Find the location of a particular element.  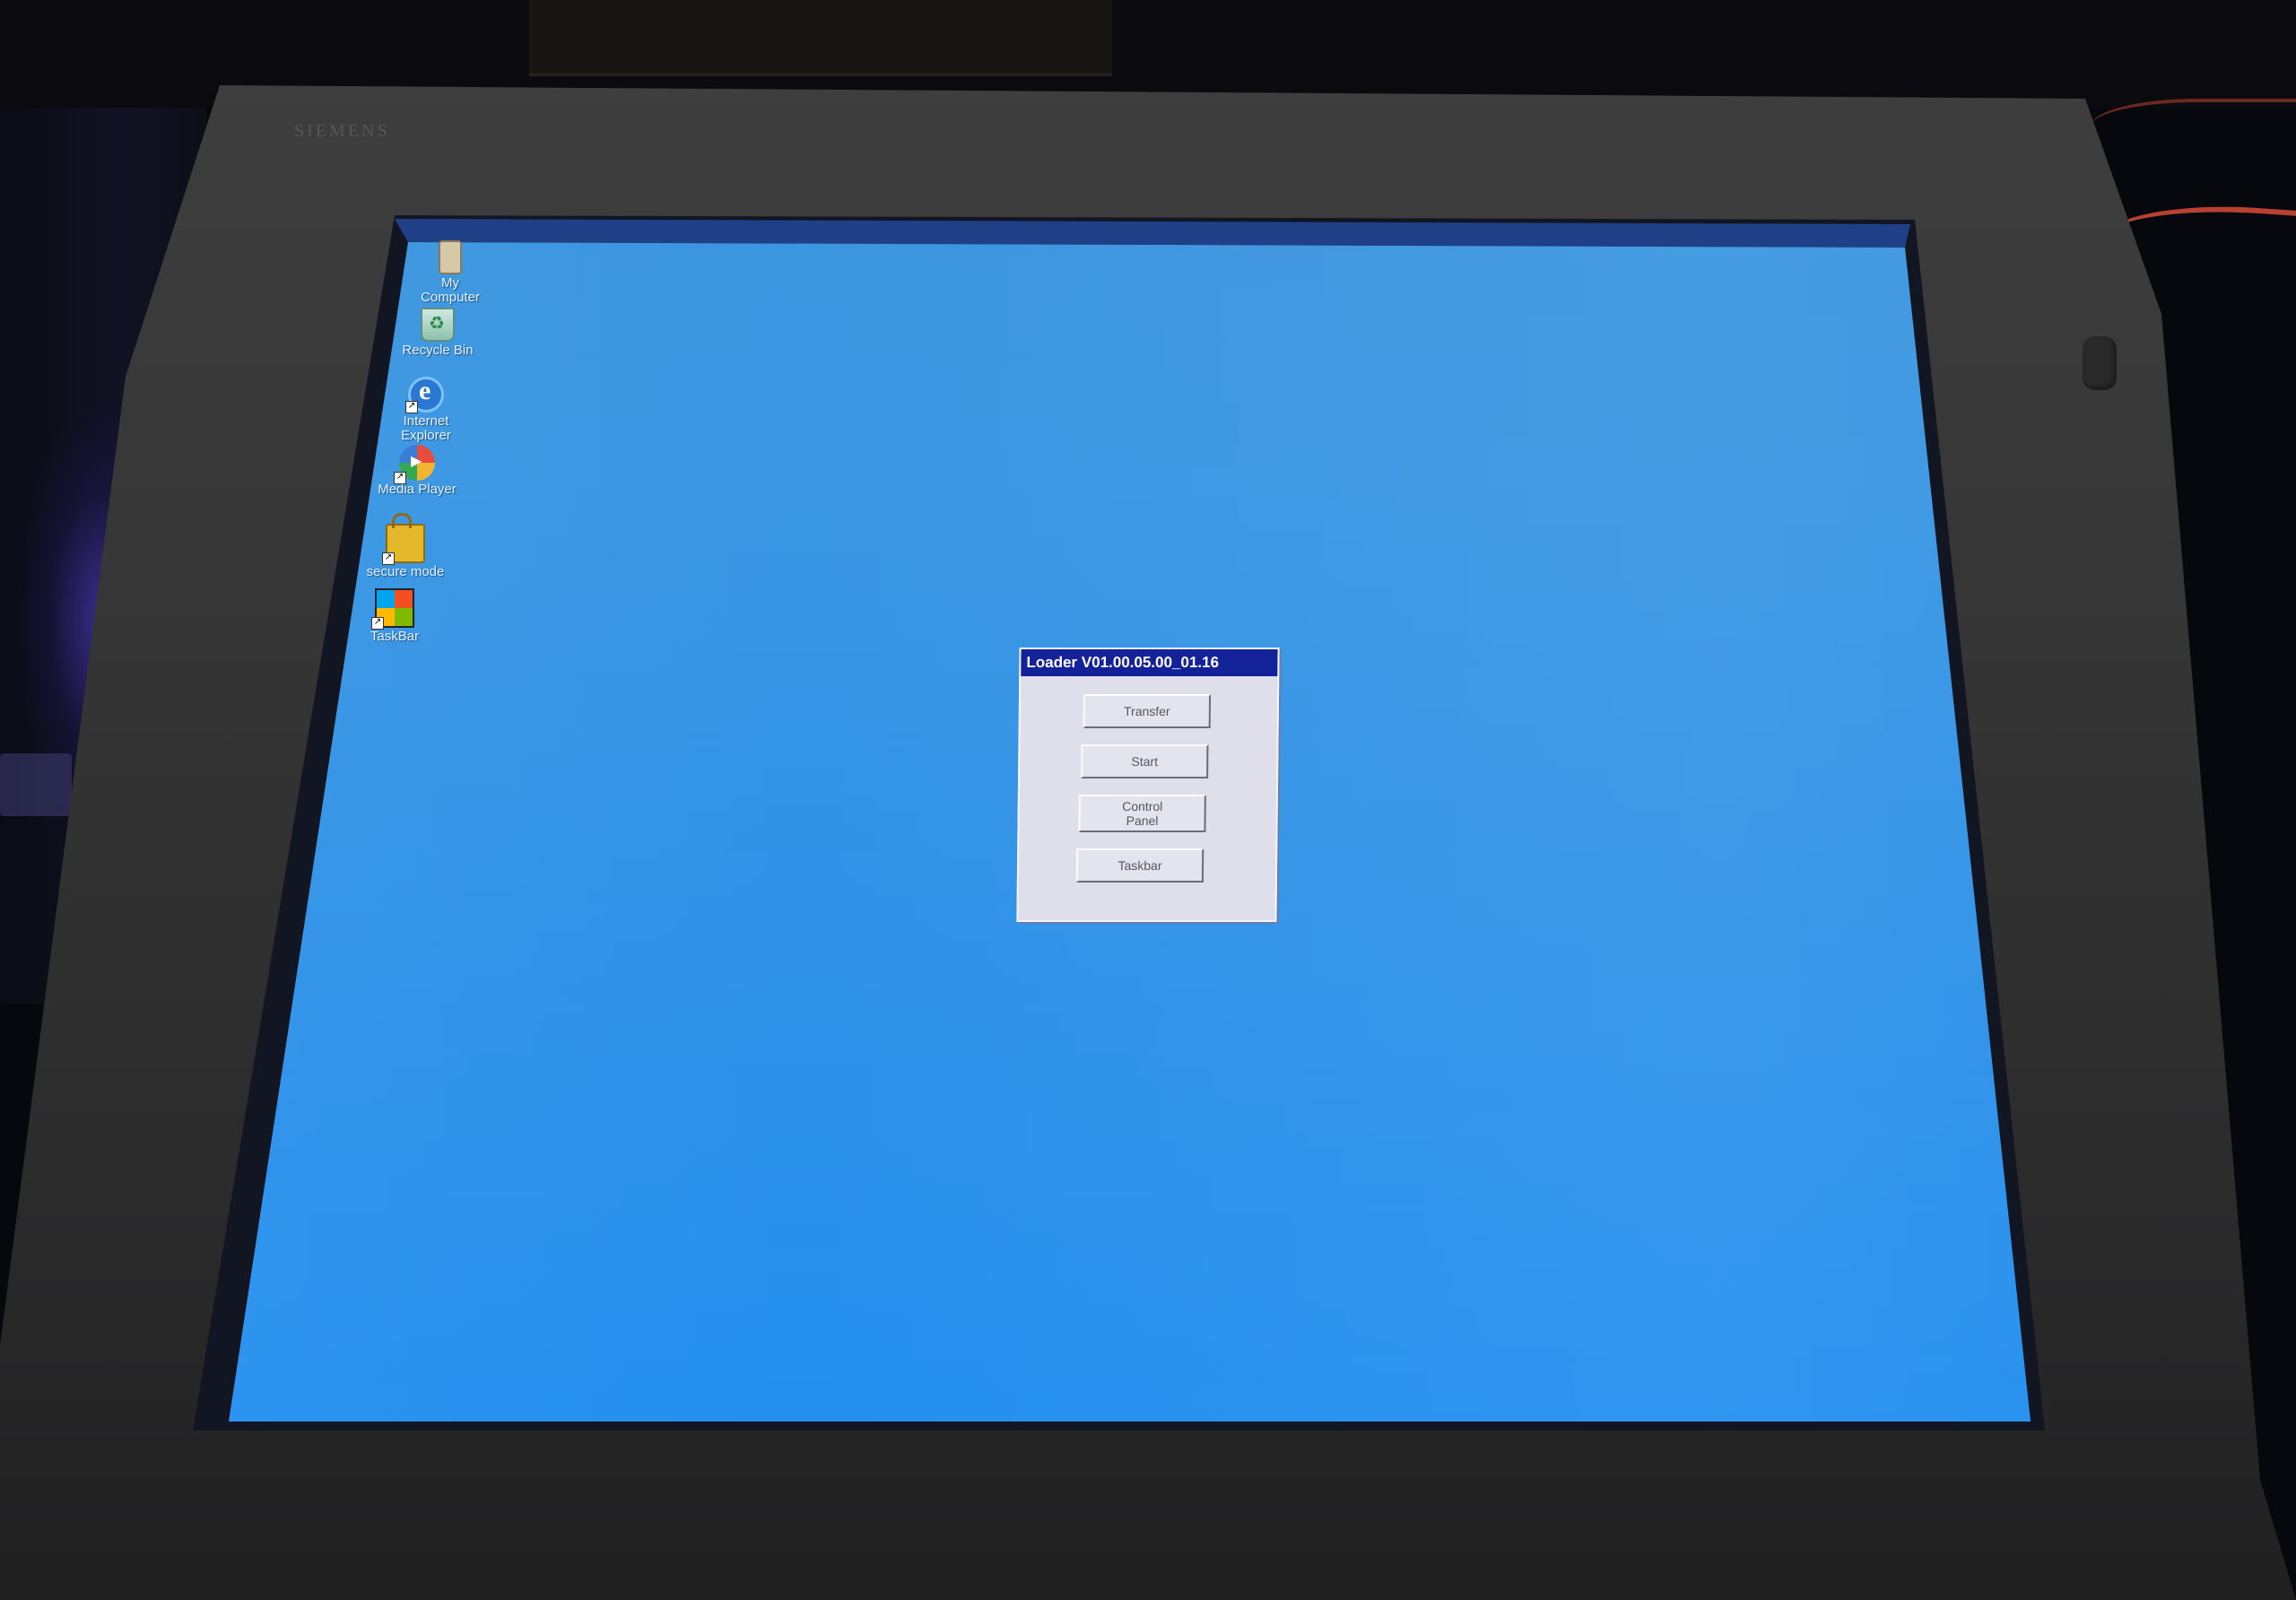

loader-dialog-title: Loader V01.00.05.00_01.16 is located at coordinates (1149, 662).